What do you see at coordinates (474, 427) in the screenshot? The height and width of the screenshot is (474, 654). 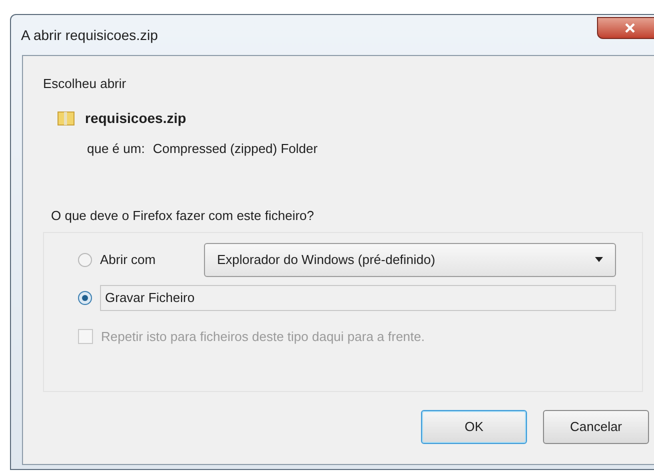 I see `dialog-button: OK` at bounding box center [474, 427].